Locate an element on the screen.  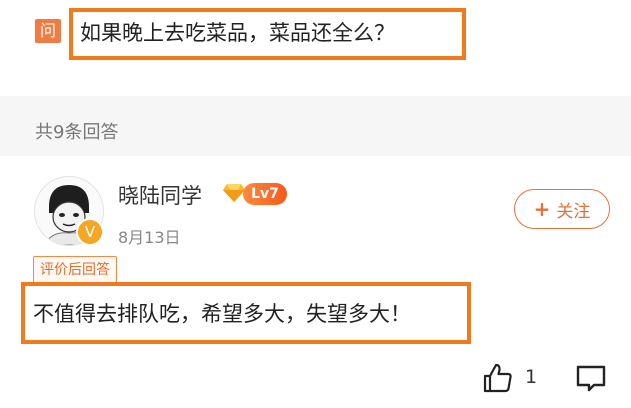
question-badge: 问 is located at coordinates (48, 31).